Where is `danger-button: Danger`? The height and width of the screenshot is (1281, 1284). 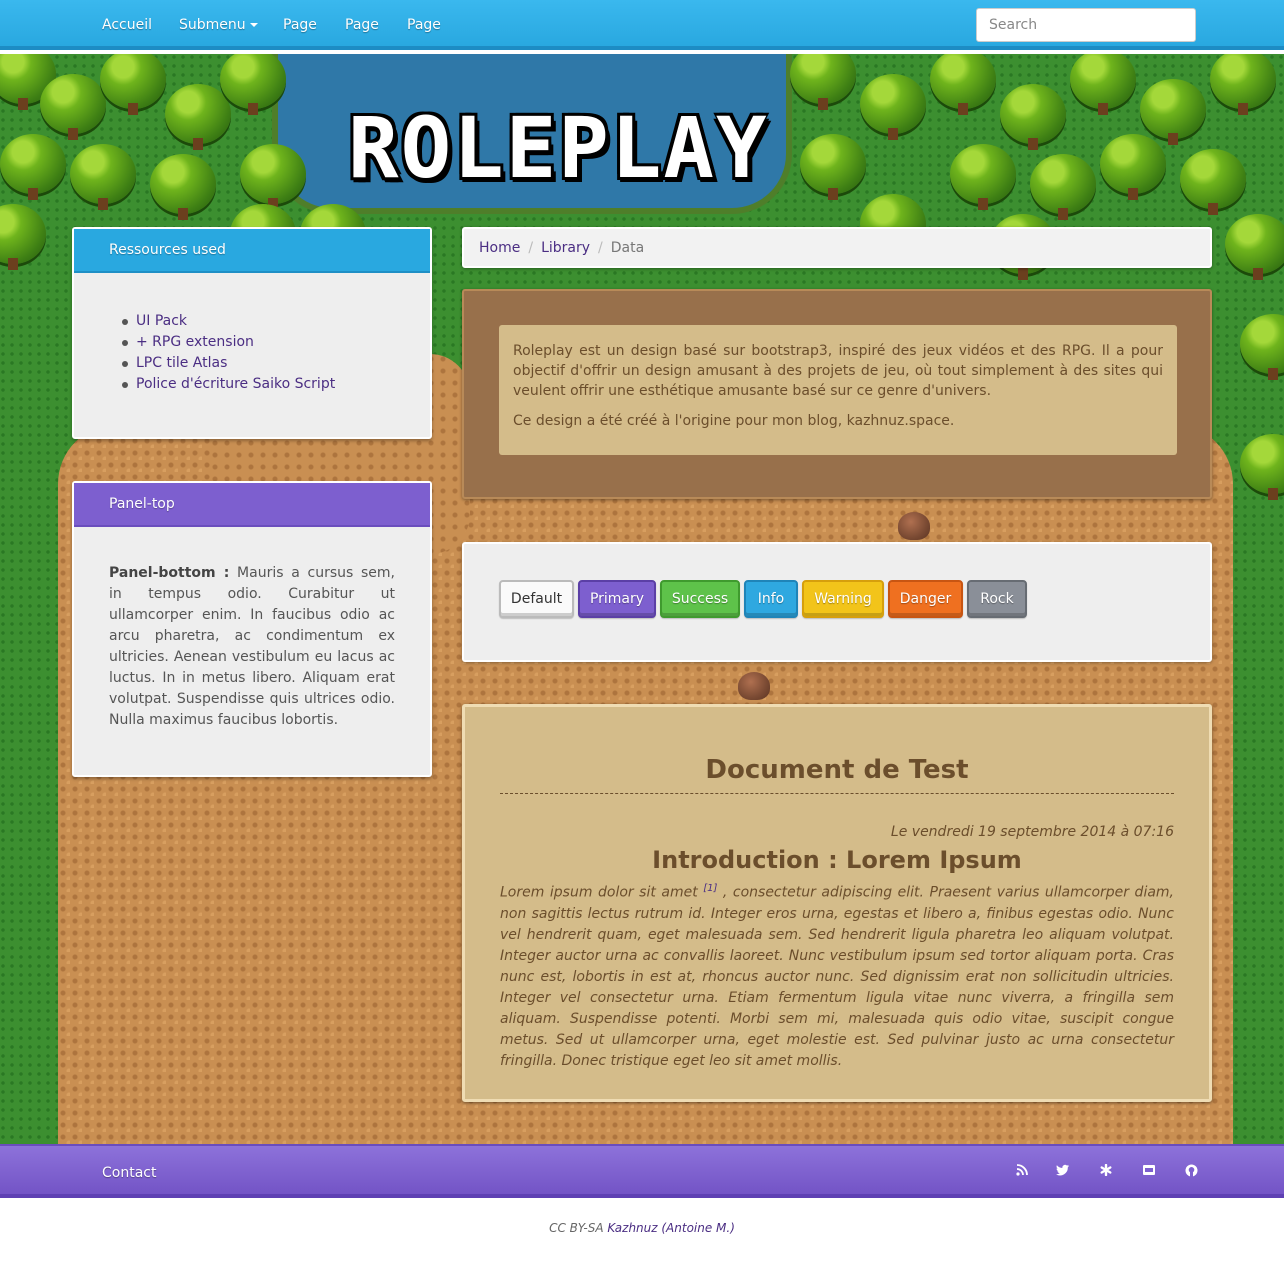 danger-button: Danger is located at coordinates (925, 599).